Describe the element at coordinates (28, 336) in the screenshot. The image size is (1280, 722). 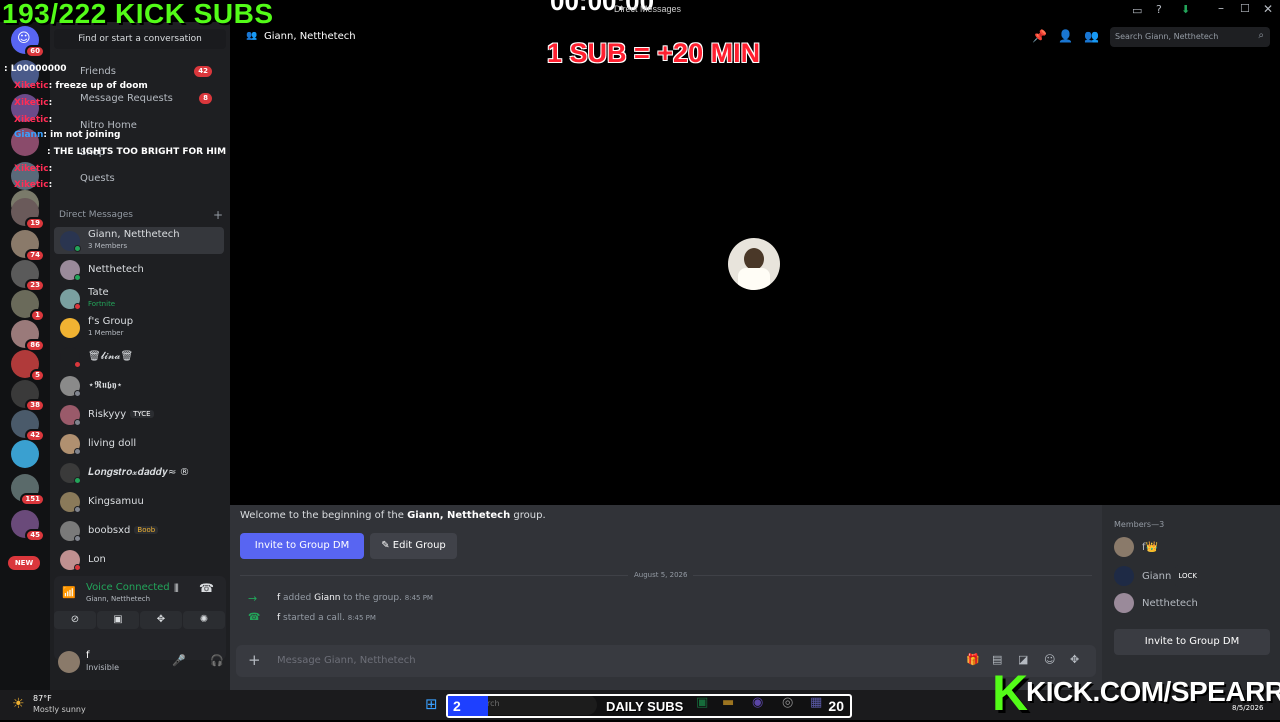
I see `server-icon: 86` at that location.